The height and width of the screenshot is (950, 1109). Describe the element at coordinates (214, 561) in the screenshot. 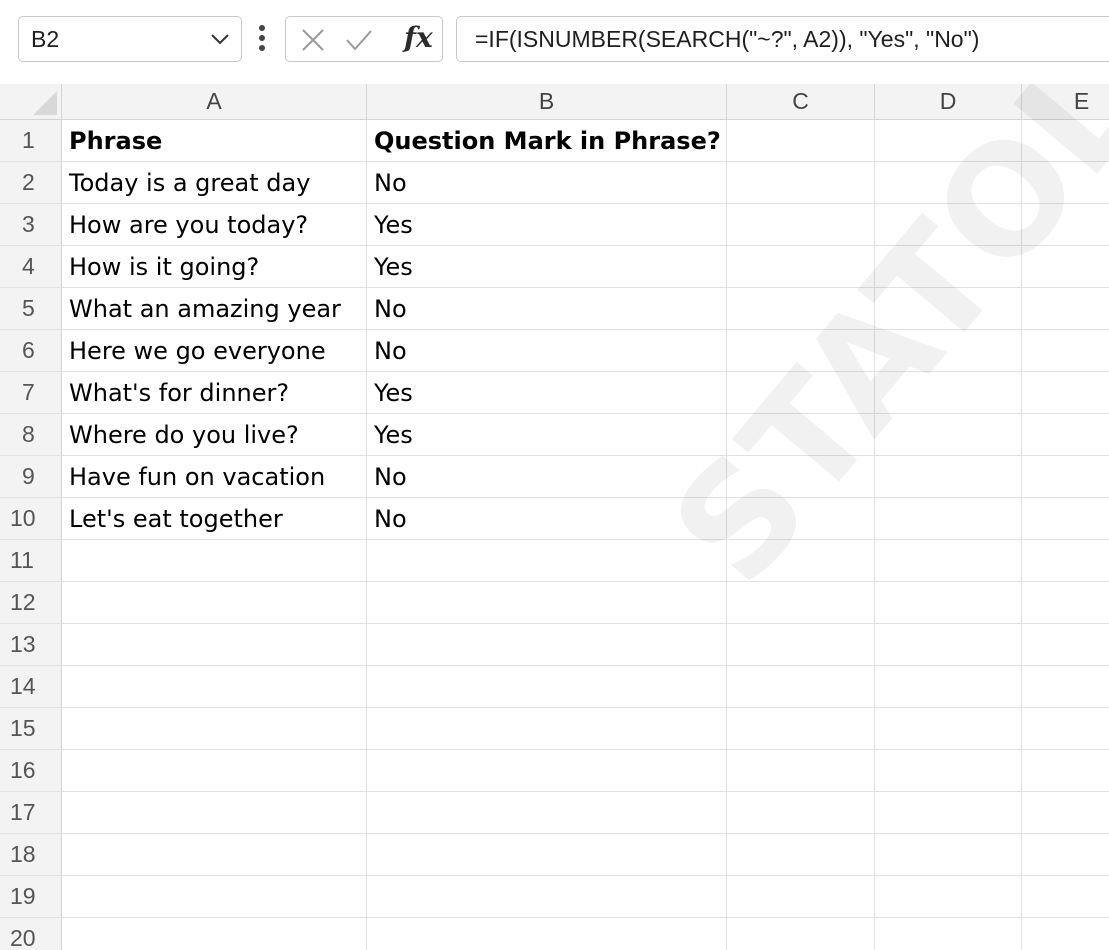

I see `cell-a11` at that location.